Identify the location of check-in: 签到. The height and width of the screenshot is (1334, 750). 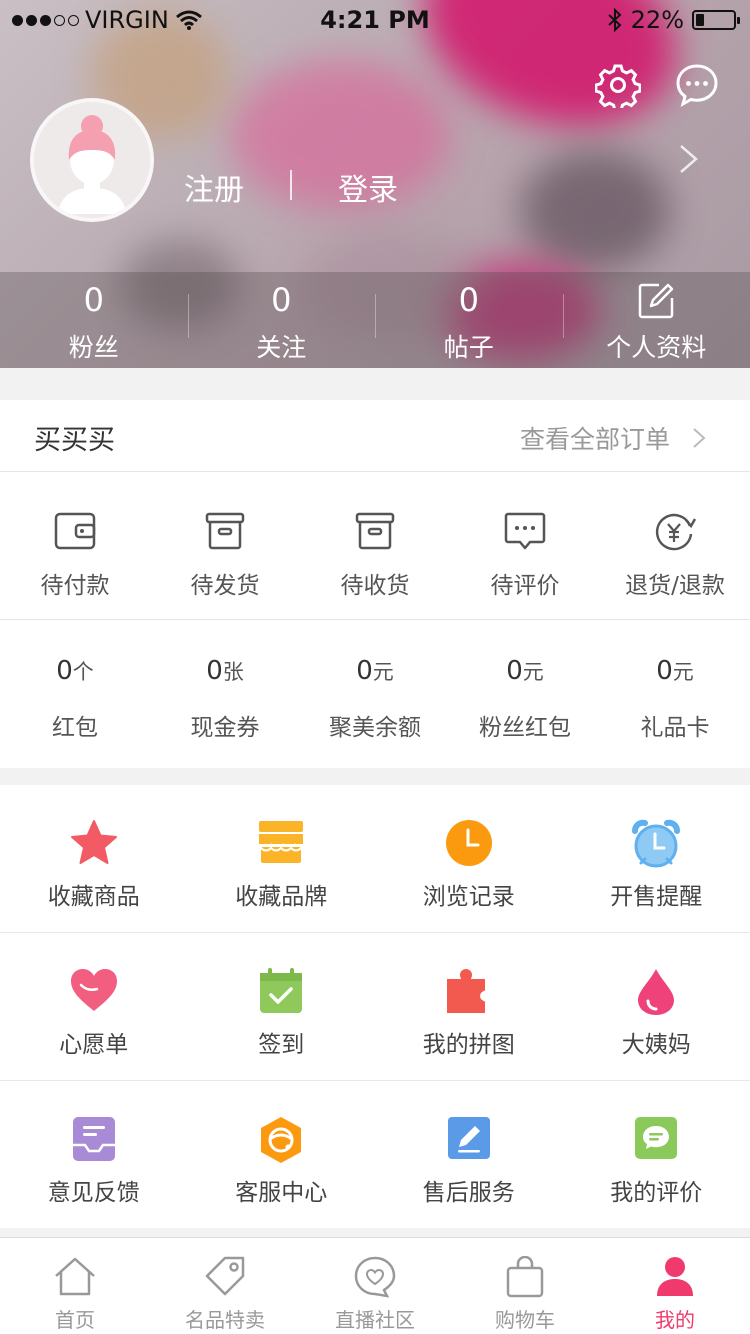
(282, 1006).